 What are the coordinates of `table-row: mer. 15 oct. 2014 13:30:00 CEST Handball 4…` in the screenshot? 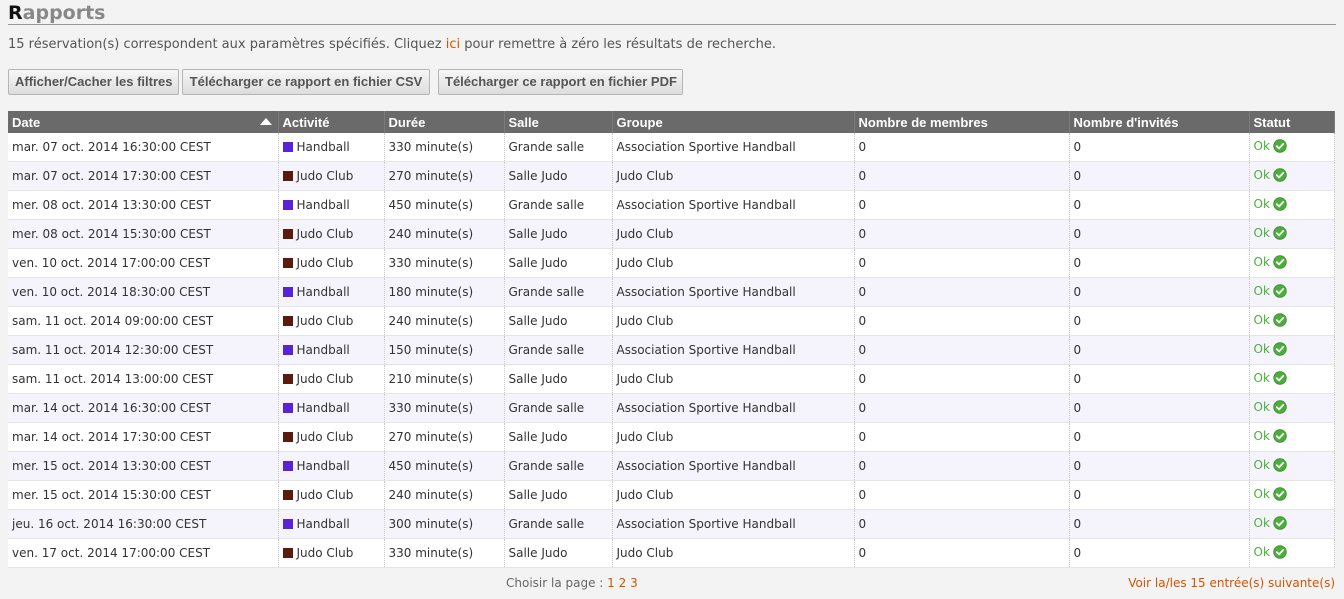 It's located at (671, 466).